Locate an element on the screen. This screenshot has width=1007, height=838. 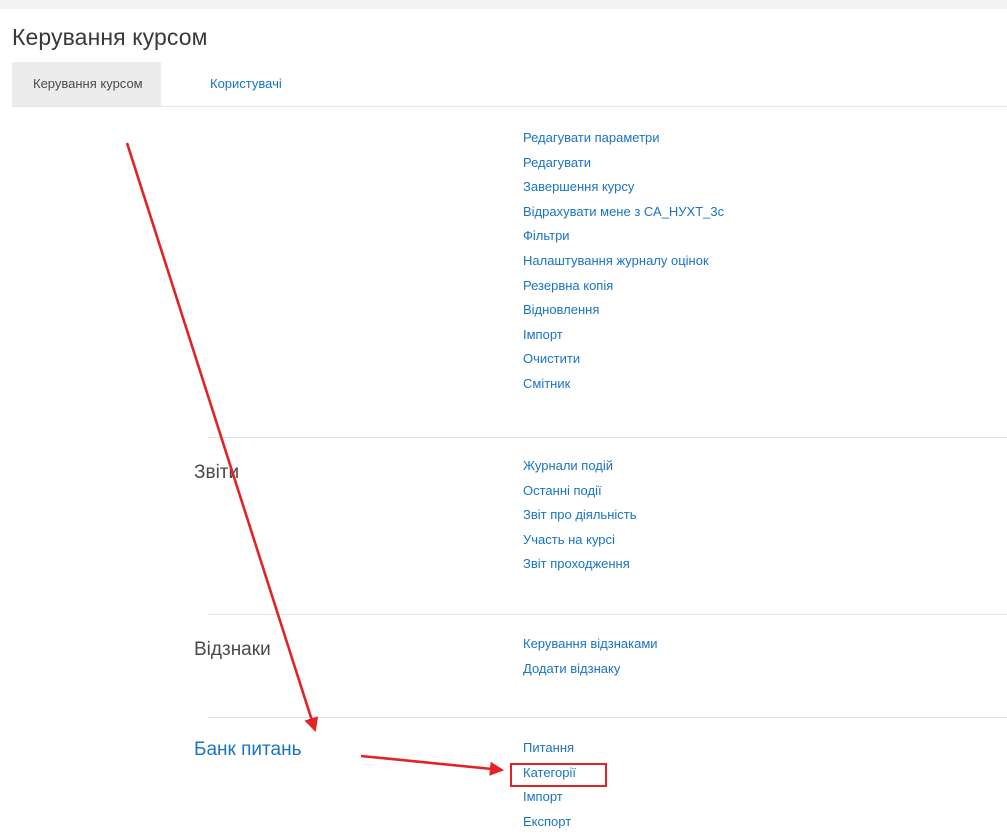
annotation-arrow-right is located at coordinates (432, 765).